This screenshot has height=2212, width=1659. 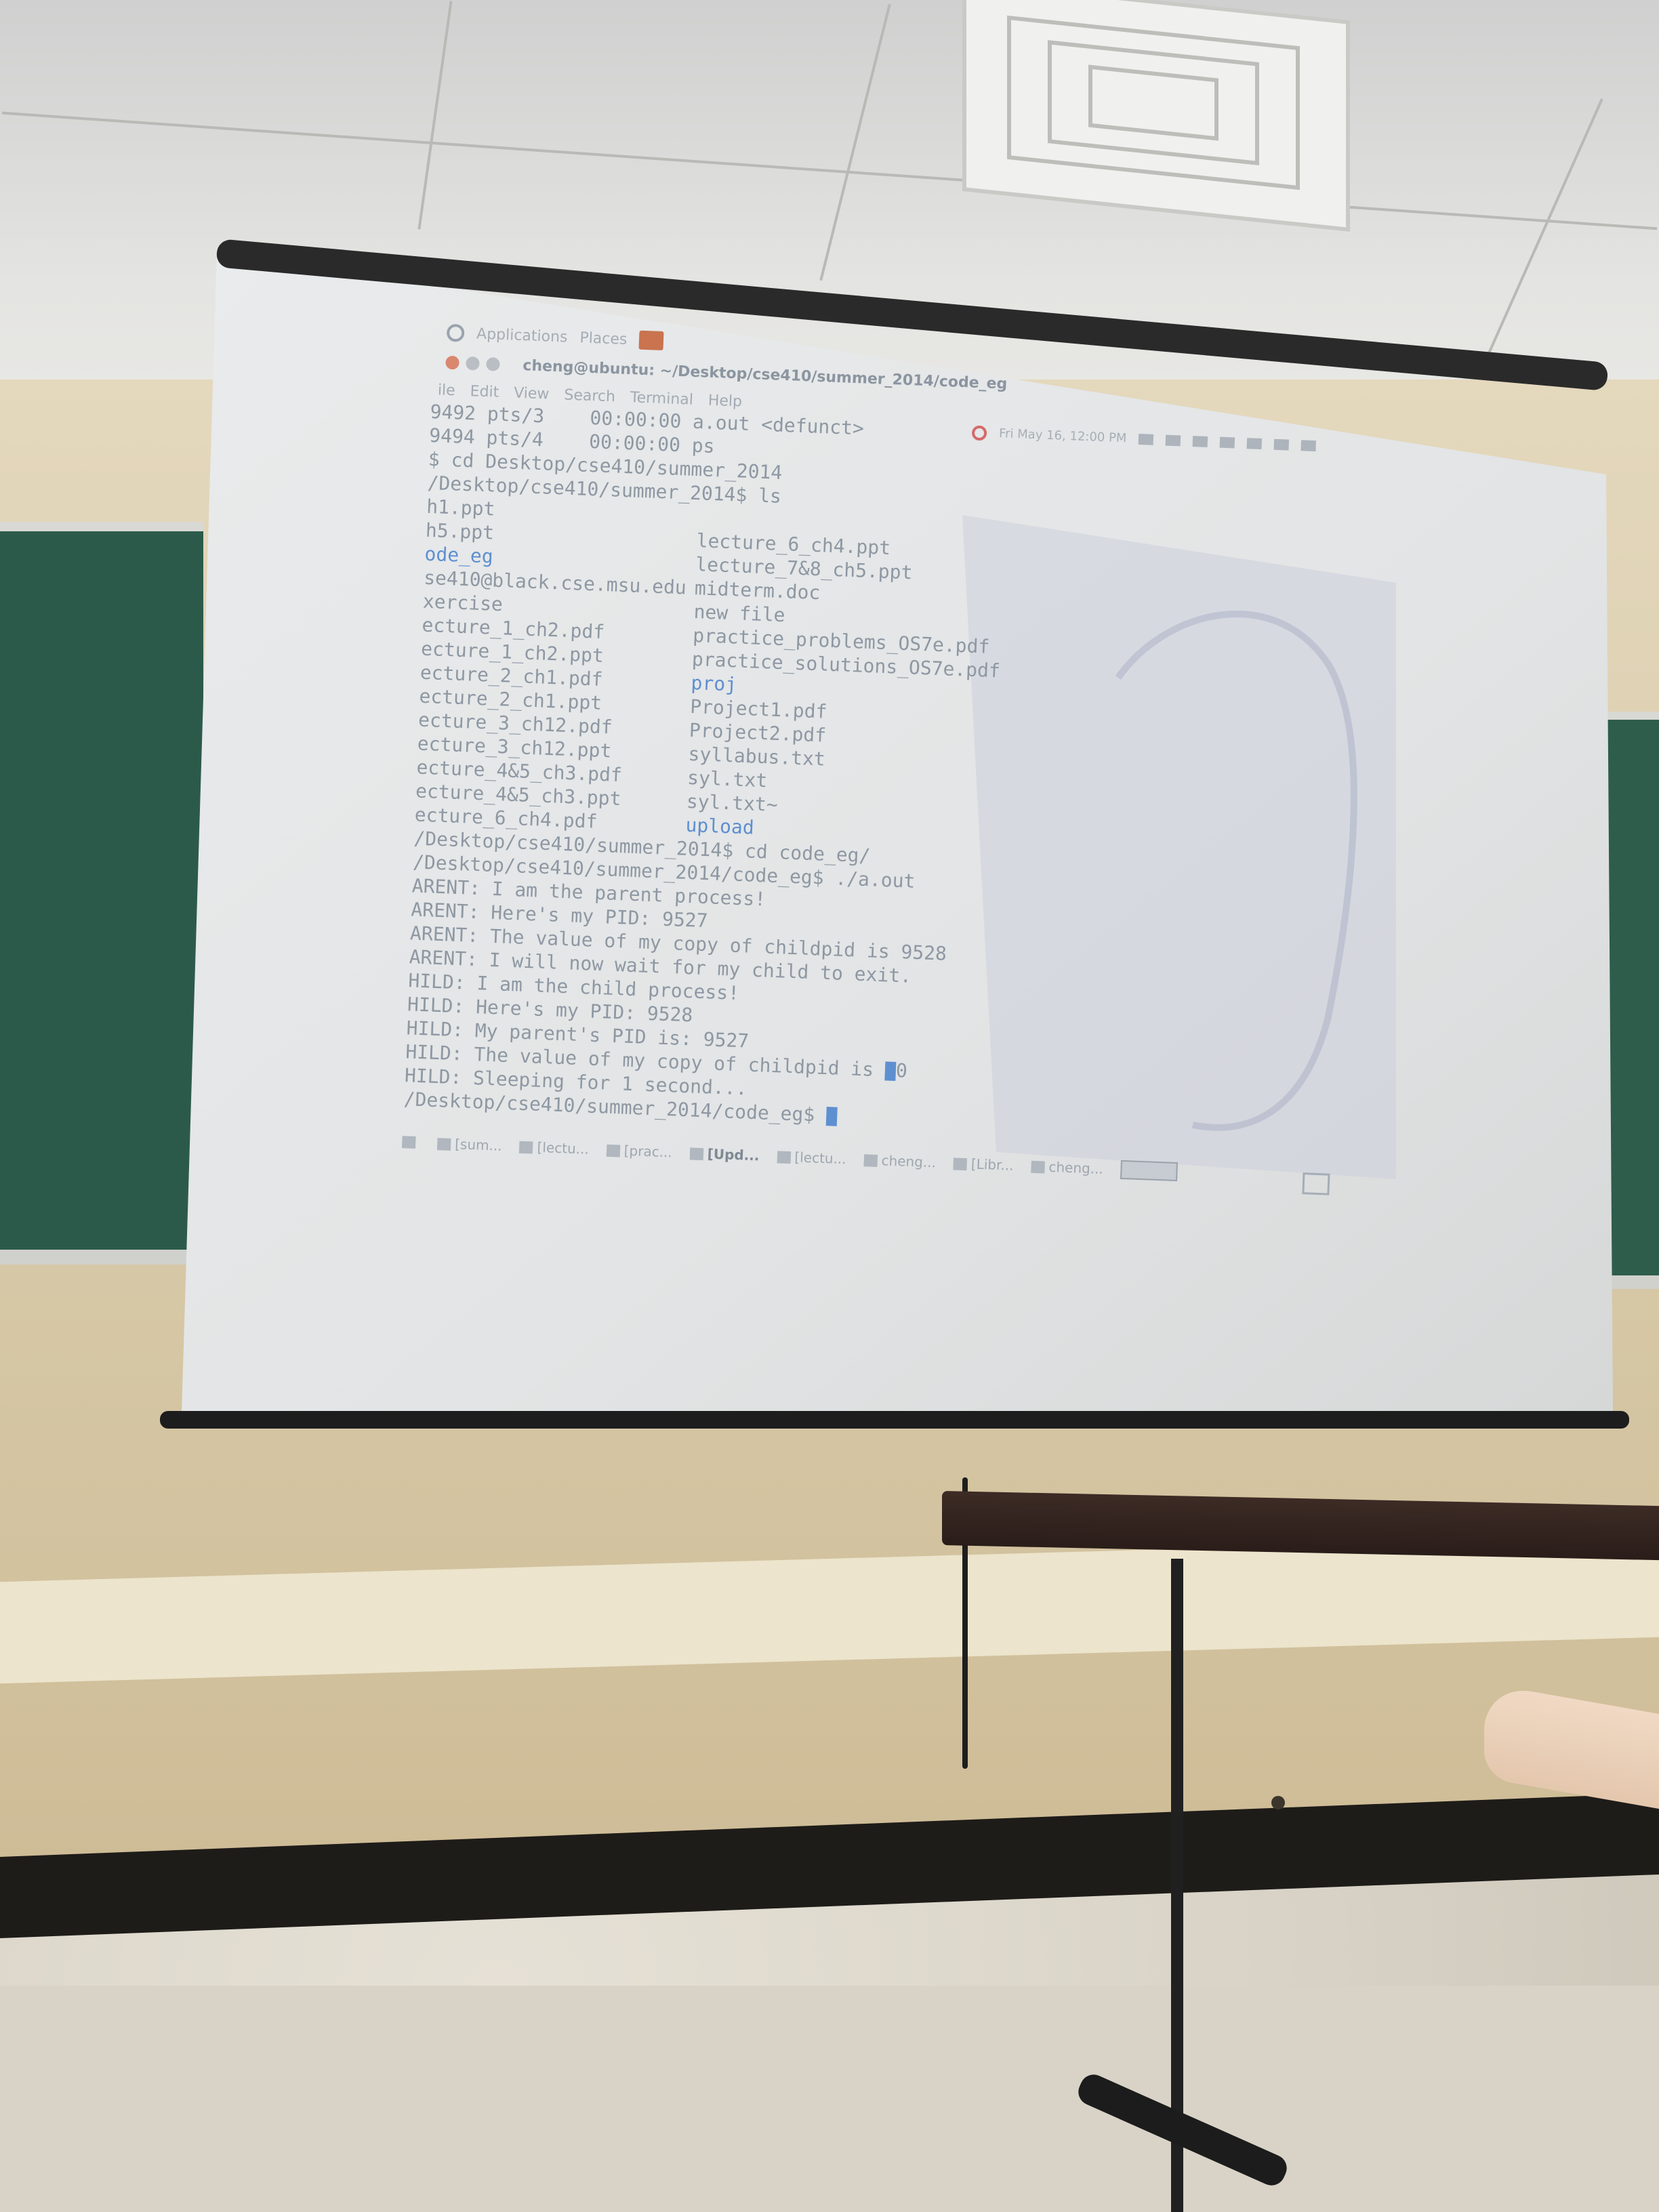 What do you see at coordinates (740, 613) in the screenshot?
I see `ls-entry: new file` at bounding box center [740, 613].